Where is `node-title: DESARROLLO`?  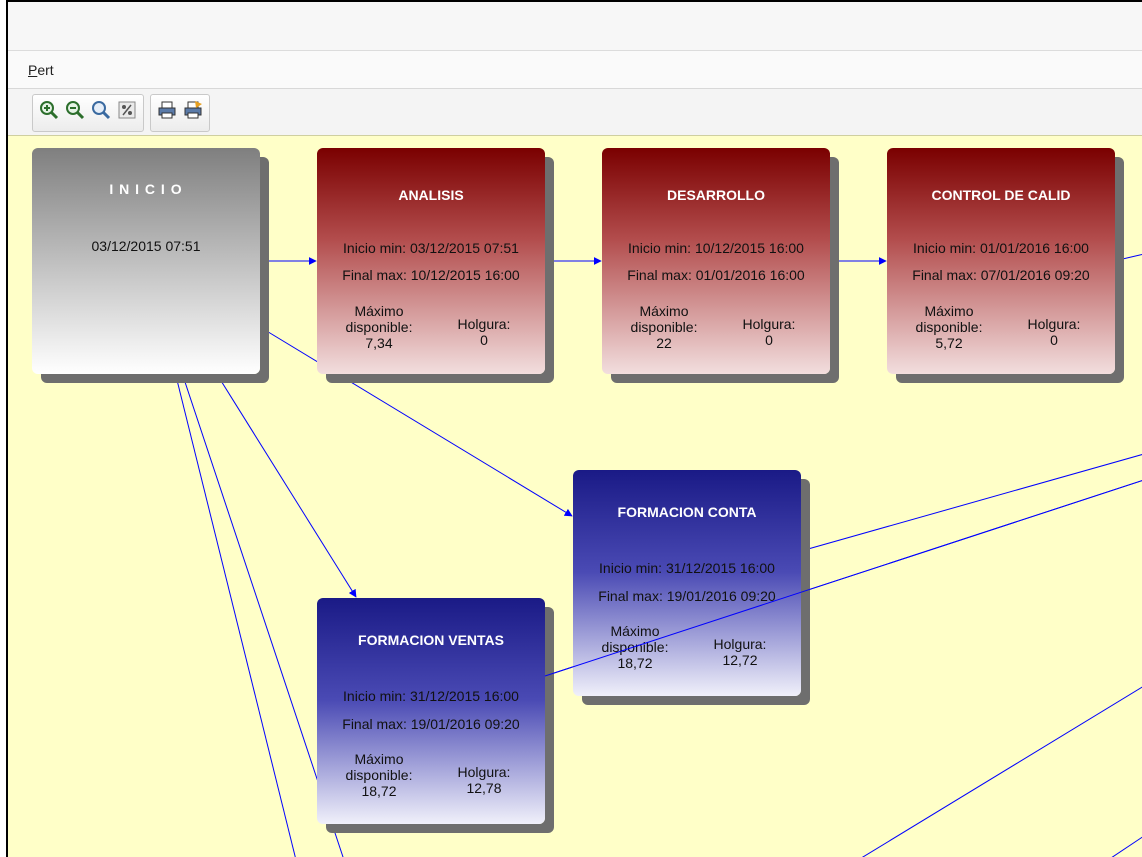 node-title: DESARROLLO is located at coordinates (716, 195).